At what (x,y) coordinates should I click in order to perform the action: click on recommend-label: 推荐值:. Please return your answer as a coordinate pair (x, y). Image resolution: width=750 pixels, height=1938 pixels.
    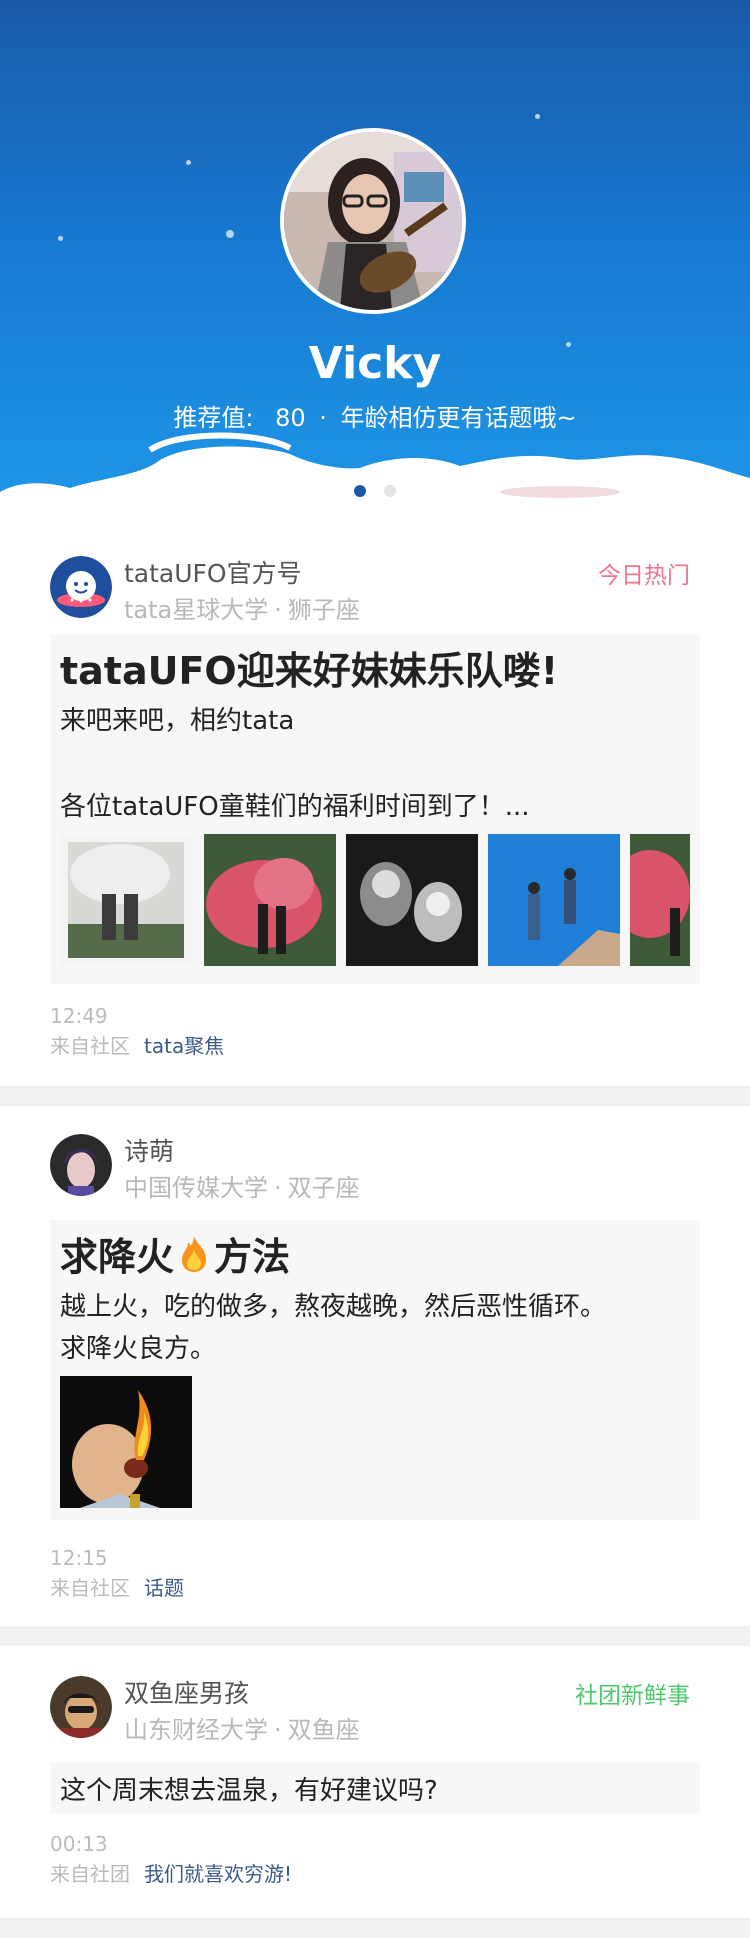
    Looking at the image, I should click on (213, 418).